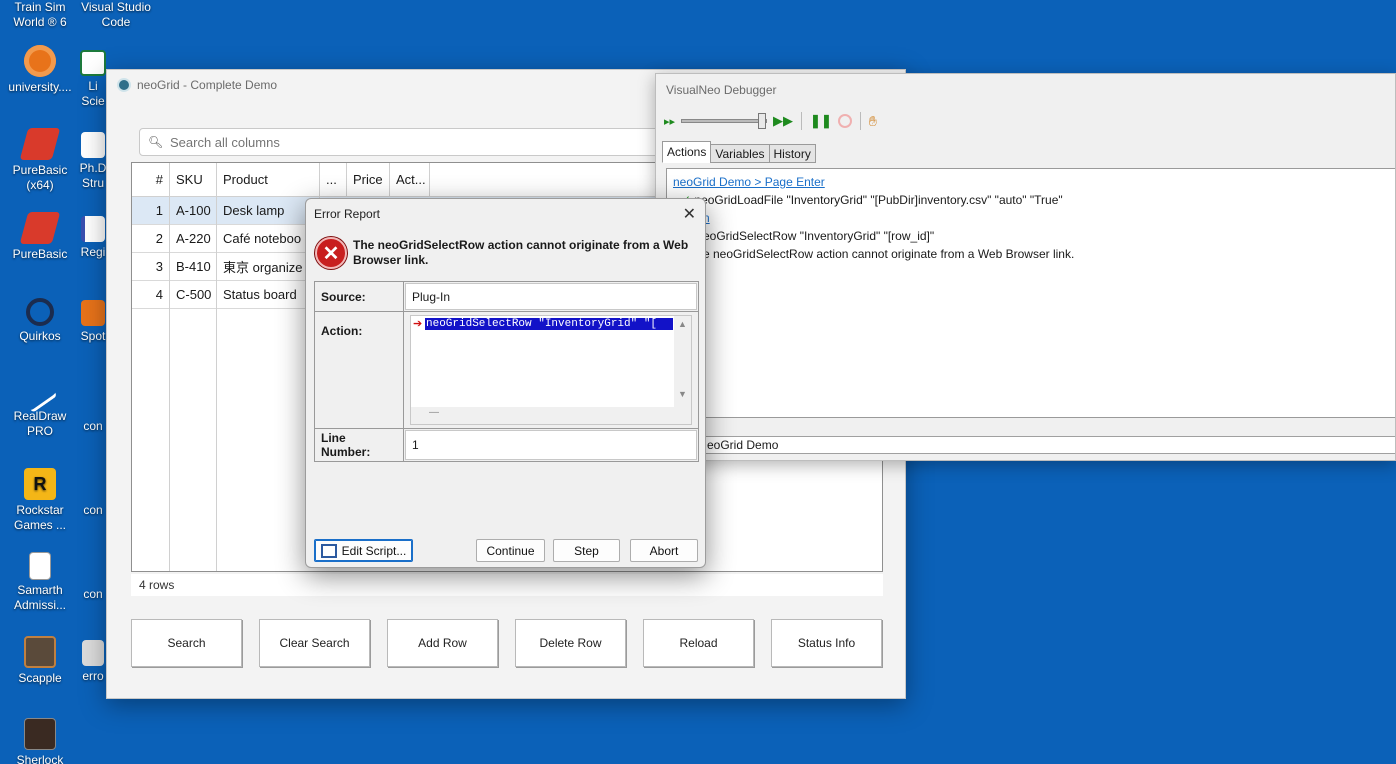 The width and height of the screenshot is (1396, 764). Describe the element at coordinates (682, 324) in the screenshot. I see `scroll-up-icon: ▲` at that location.